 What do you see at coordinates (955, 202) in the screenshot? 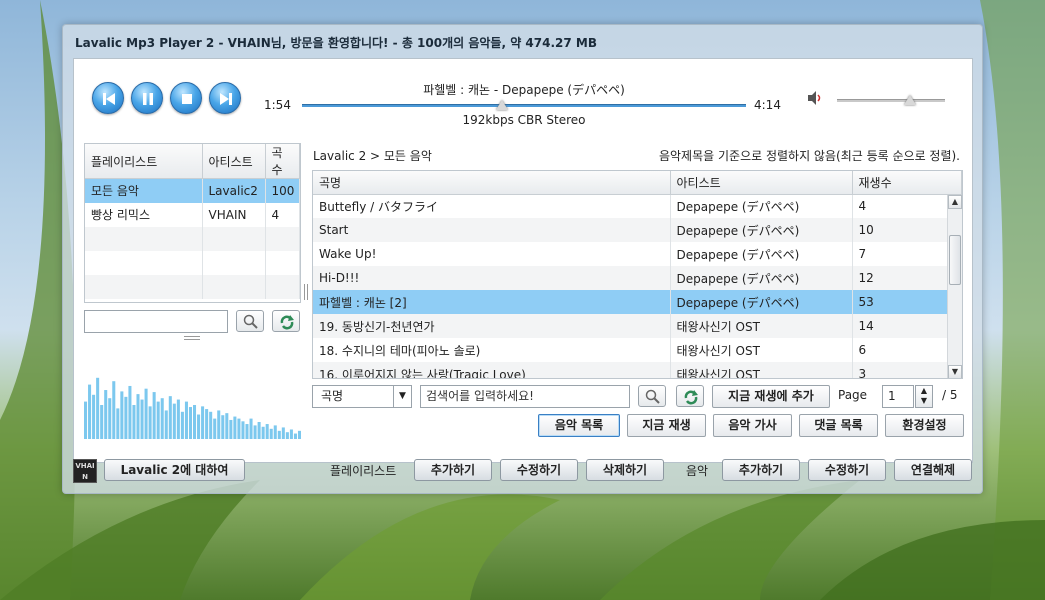
I see `scroll-up-arrow: ▲` at bounding box center [955, 202].